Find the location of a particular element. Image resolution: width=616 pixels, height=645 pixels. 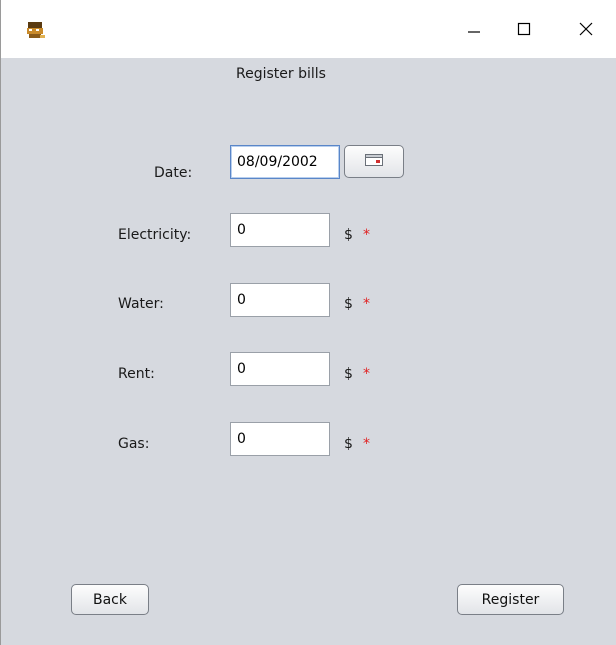

close-button is located at coordinates (586, 29).